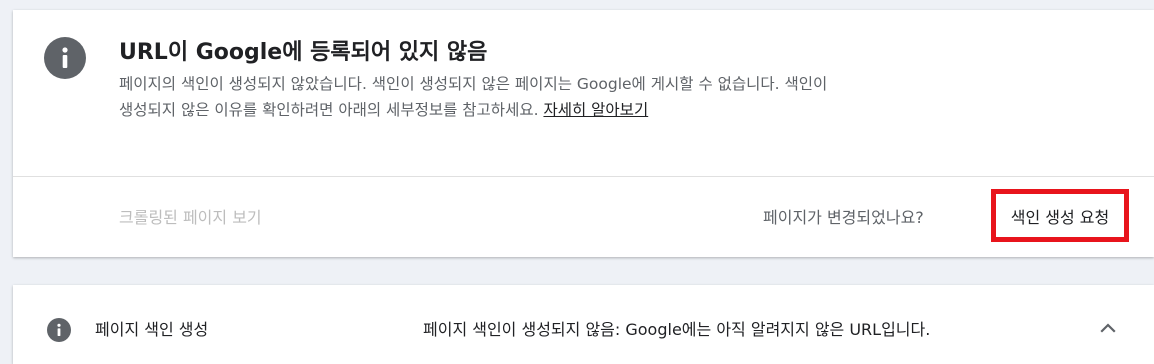  What do you see at coordinates (190, 216) in the screenshot?
I see `view-crawled-page-button: 크롤링된 페이지 보기` at bounding box center [190, 216].